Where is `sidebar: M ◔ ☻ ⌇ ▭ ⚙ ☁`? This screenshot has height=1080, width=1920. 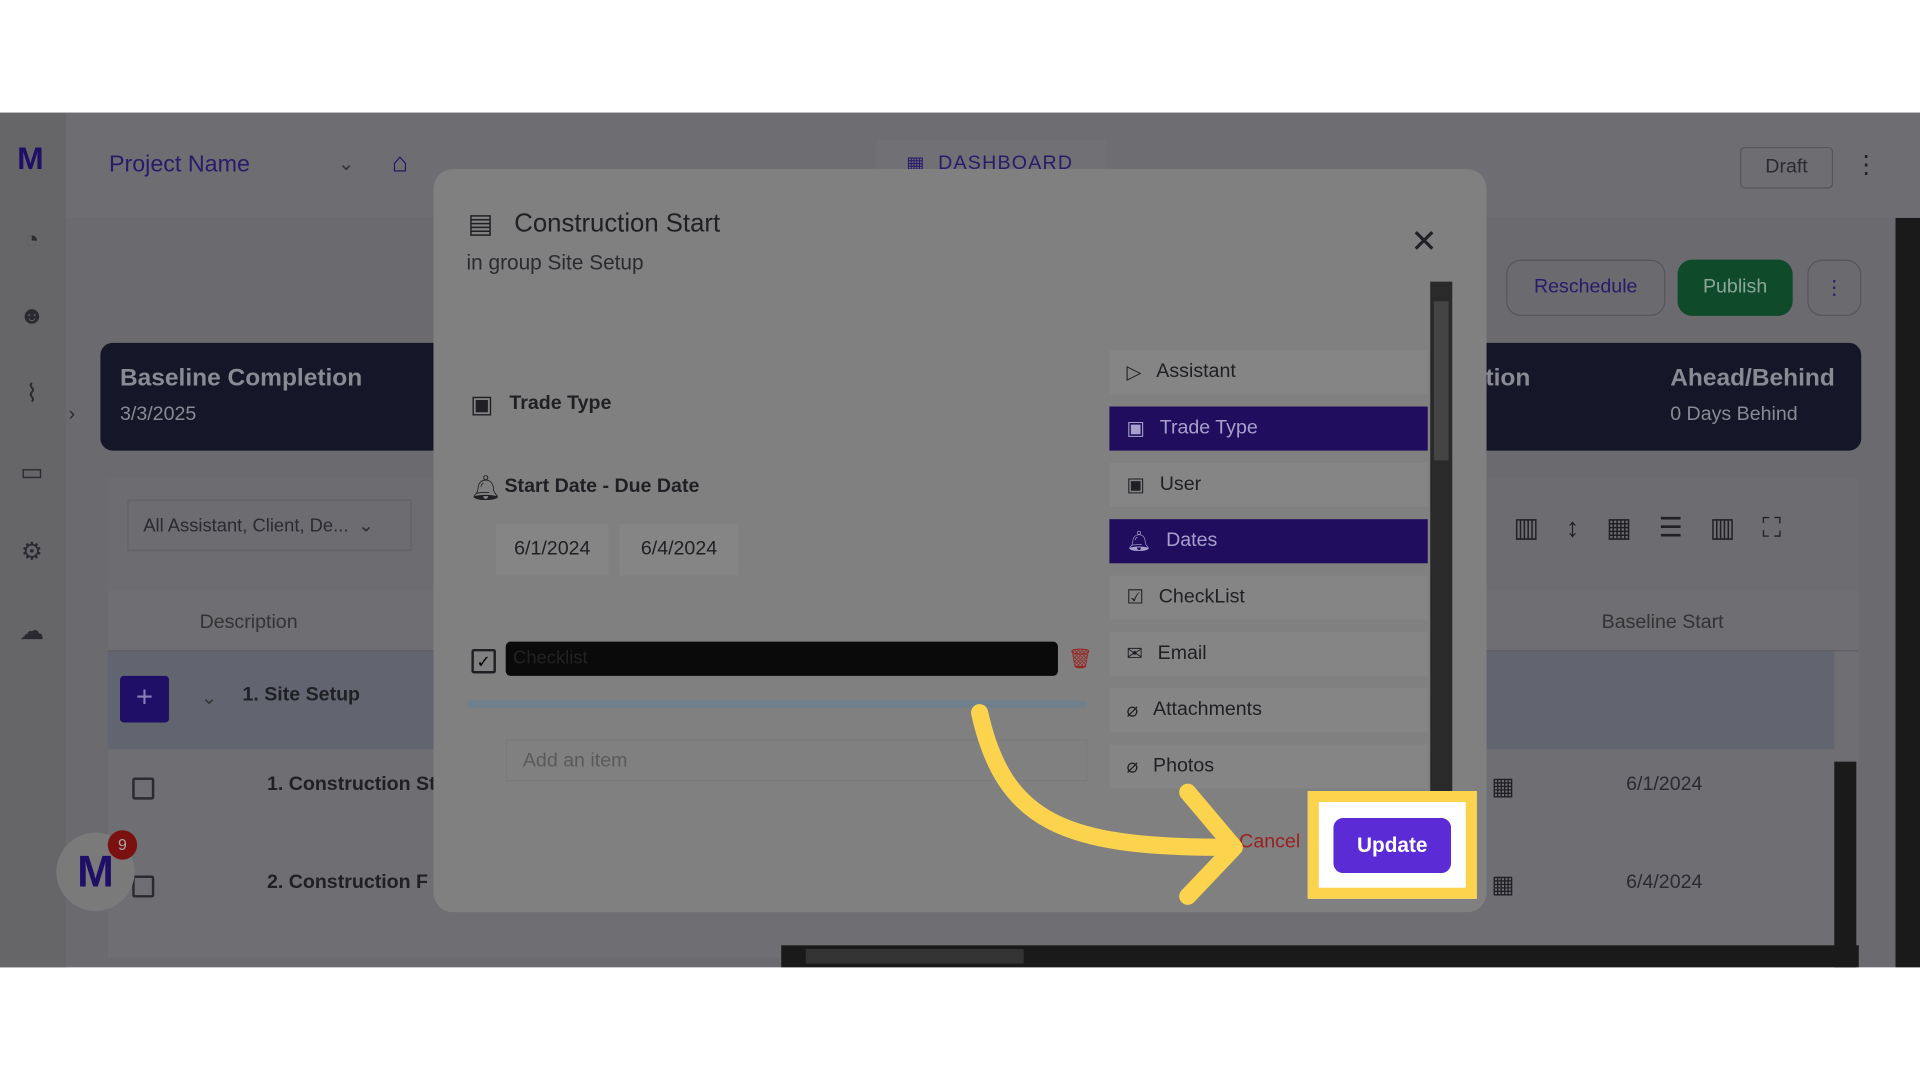
sidebar: M ◔ ☻ ⌇ ▭ ⚙ ☁ is located at coordinates (33, 540).